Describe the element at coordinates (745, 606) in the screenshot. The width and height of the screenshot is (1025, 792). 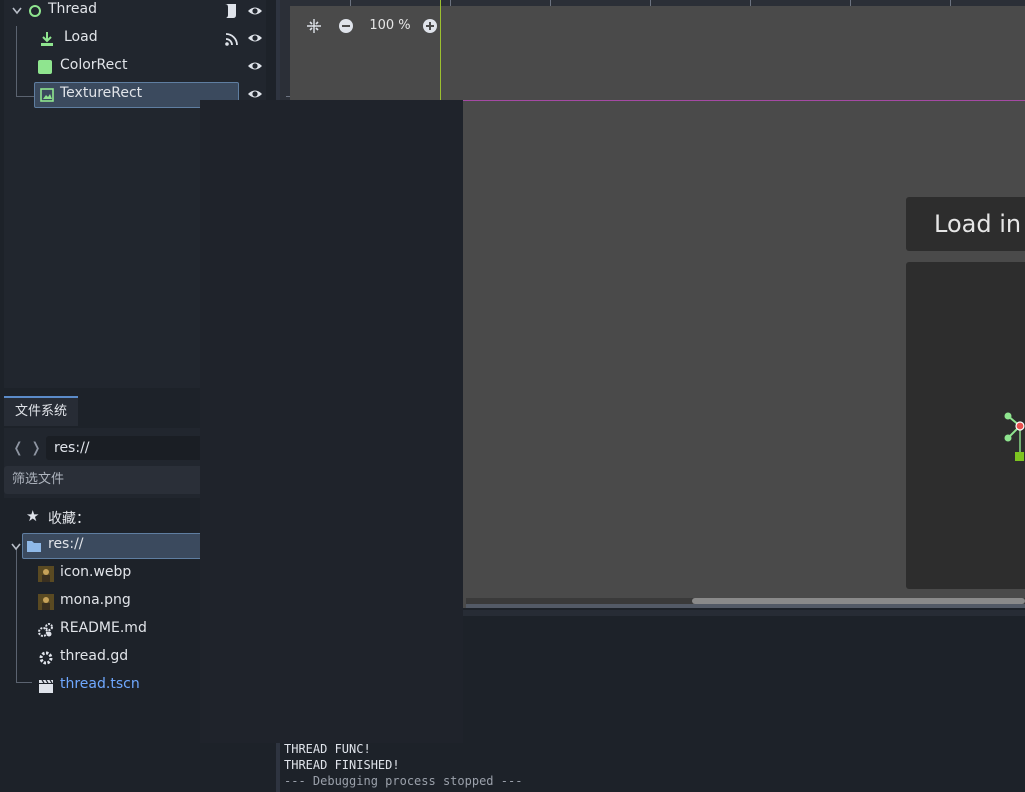
I see `viewport-bottom-border` at that location.